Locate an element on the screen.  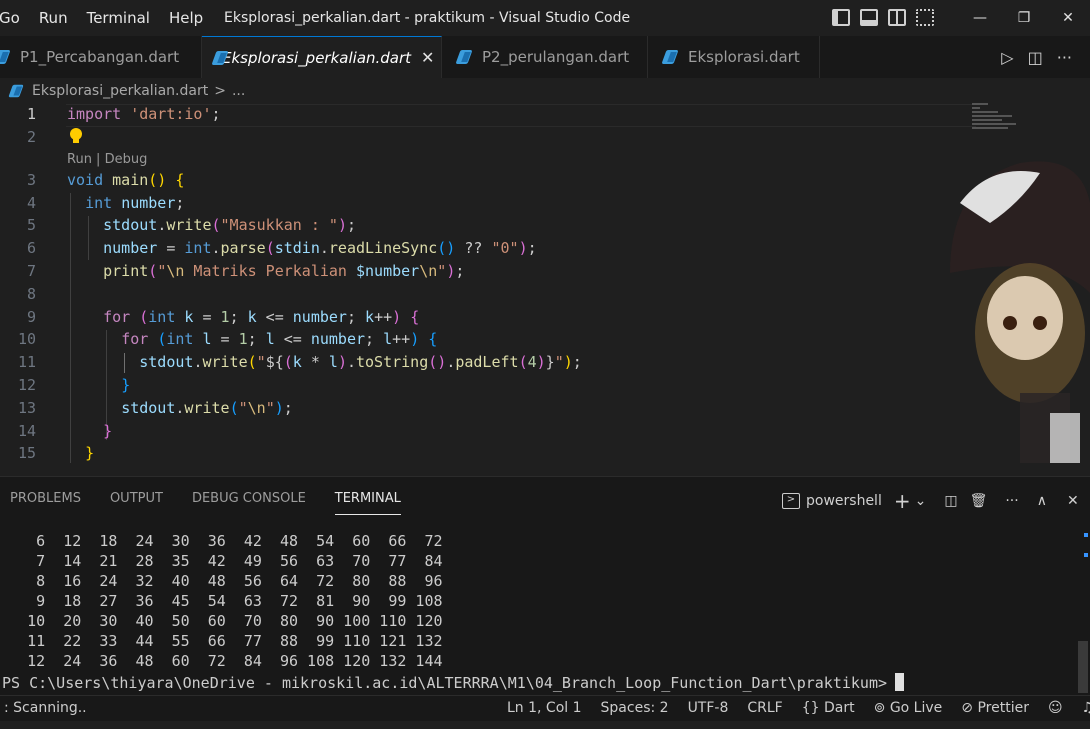
line-number: 13 is located at coordinates (26, 408).